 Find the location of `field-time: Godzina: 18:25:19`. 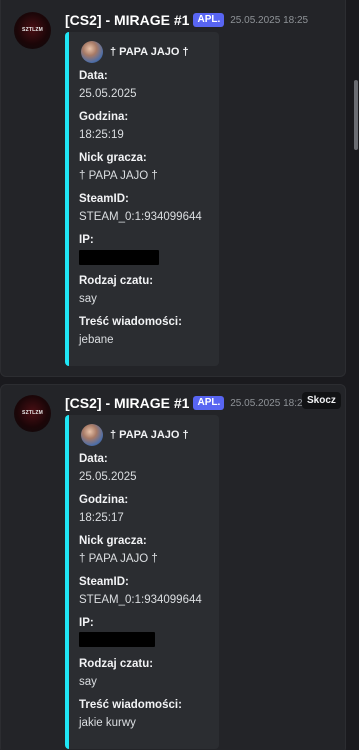

field-time: Godzina: 18:25:19 is located at coordinates (146, 130).